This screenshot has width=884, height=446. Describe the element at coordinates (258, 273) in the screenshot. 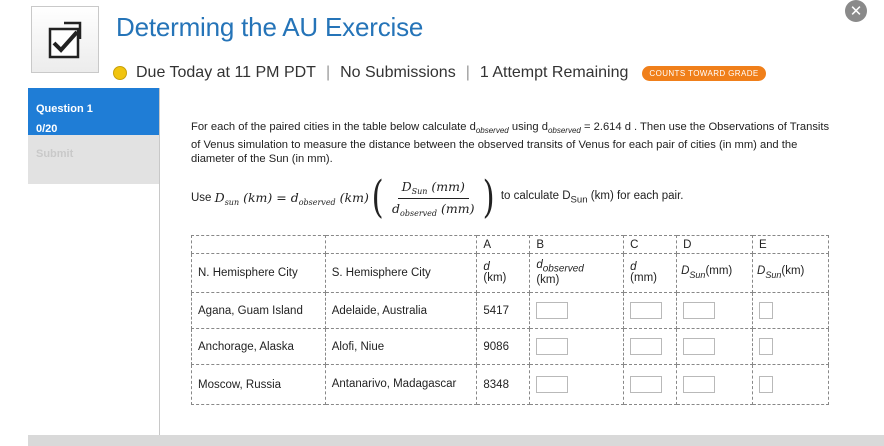

I see `column-header-n-city: N. Hemisphere City` at that location.